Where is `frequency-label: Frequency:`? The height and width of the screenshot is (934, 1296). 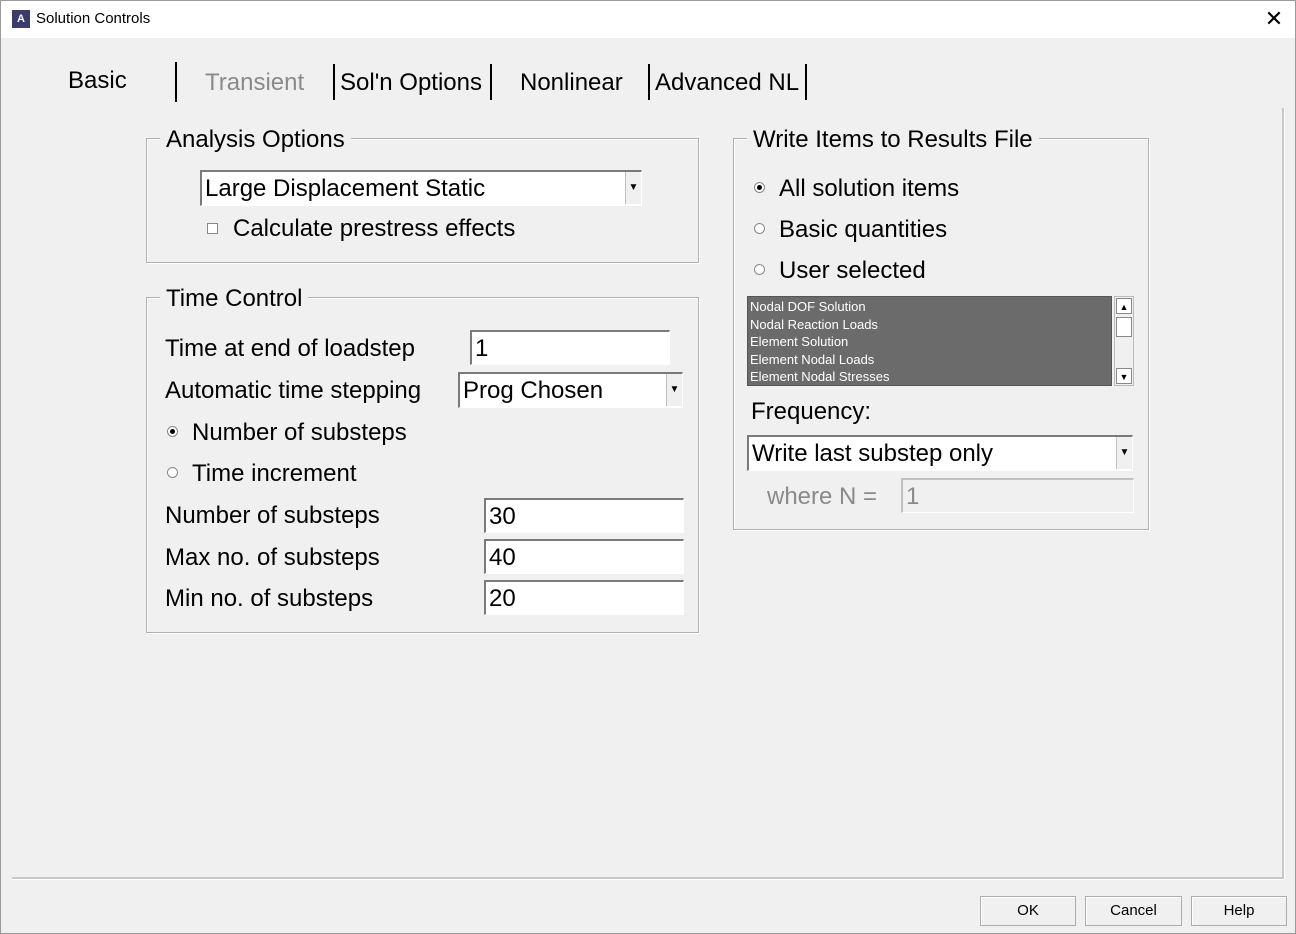
frequency-label: Frequency: is located at coordinates (811, 411).